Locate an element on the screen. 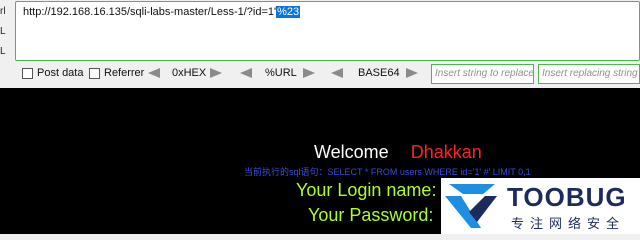 Image resolution: width=640 pixels, height=240 pixels. referrer-checkbox is located at coordinates (94, 73).